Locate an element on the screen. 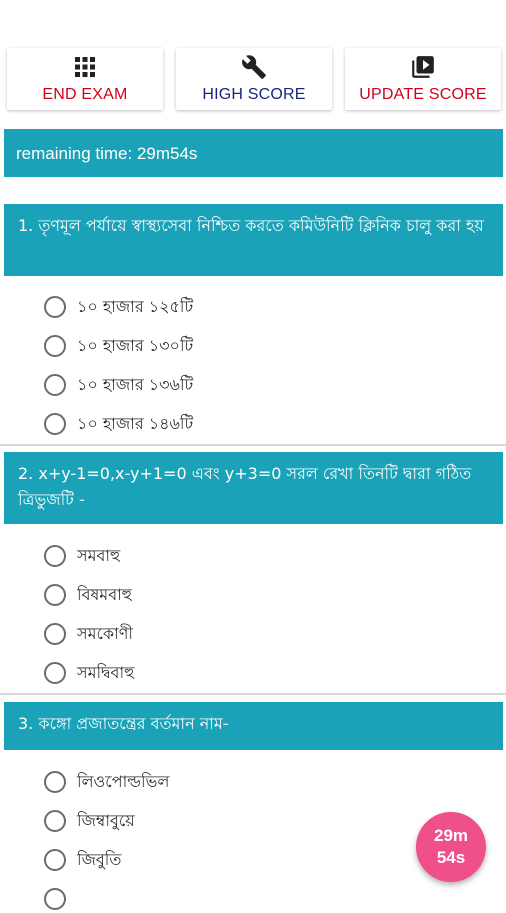 This screenshot has height=913, width=506. option-label: ১০ হাজার ১২৫টি is located at coordinates (135, 306).